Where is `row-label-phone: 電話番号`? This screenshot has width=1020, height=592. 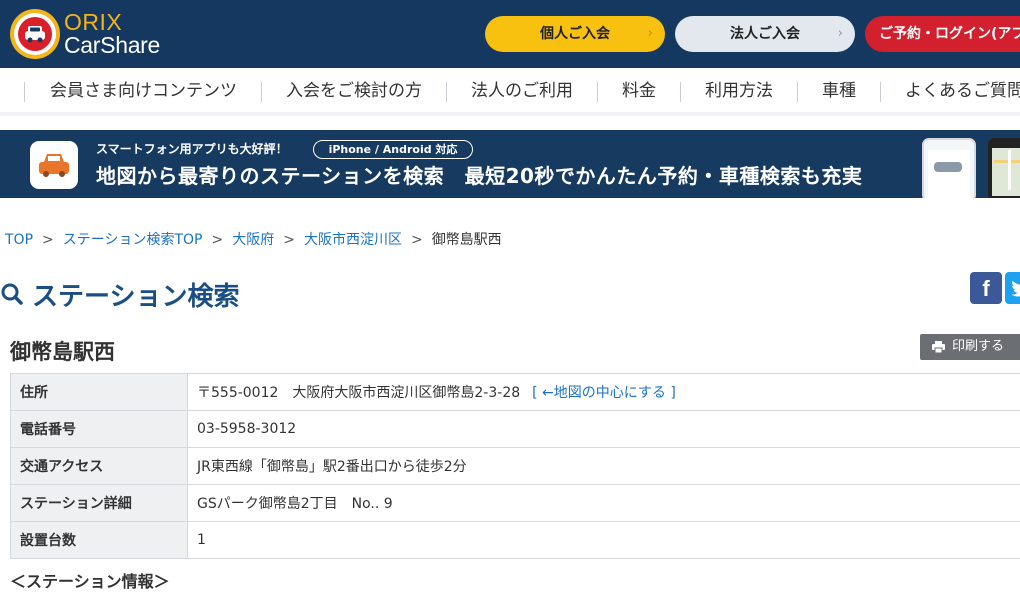
row-label-phone: 電話番号 is located at coordinates (99, 429).